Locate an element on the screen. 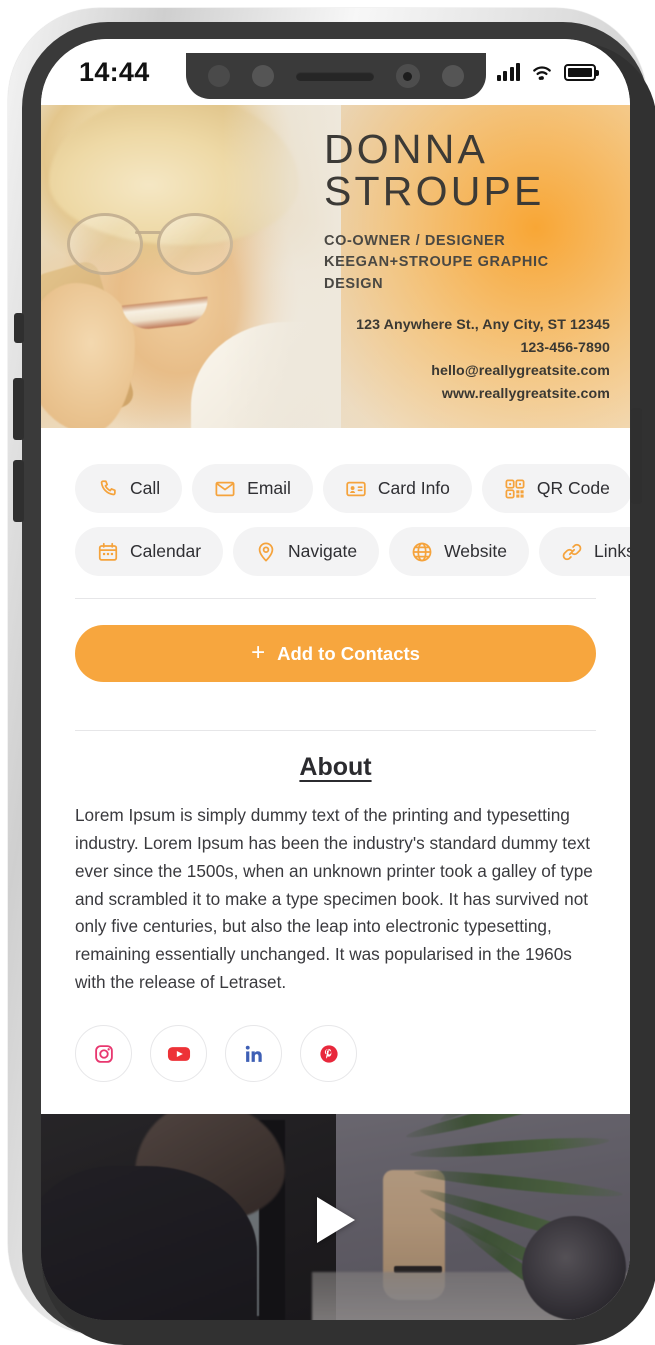 Image resolution: width=655 pixels, height=1345 pixels. signal-bars-icon is located at coordinates (508, 72).